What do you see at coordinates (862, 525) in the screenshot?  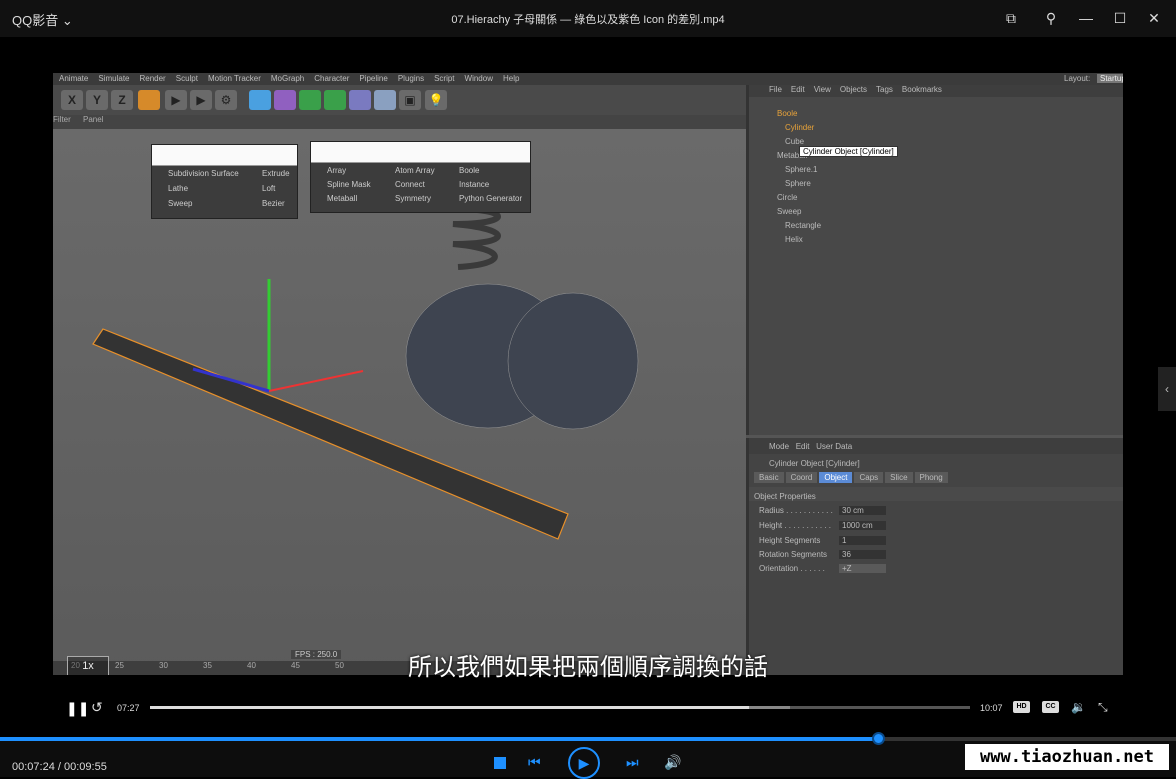 I see `prop-value: 1000 cm` at bounding box center [862, 525].